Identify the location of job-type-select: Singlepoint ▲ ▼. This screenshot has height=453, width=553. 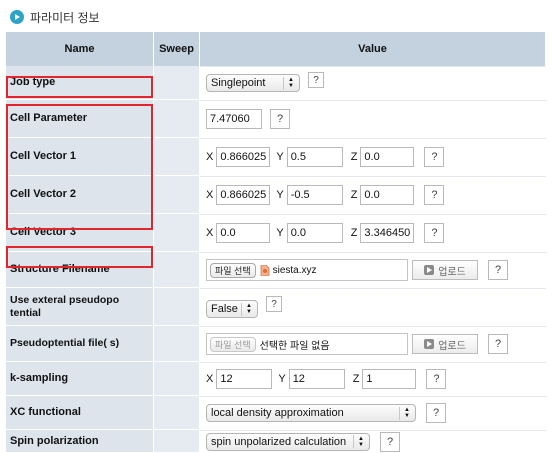
(253, 83).